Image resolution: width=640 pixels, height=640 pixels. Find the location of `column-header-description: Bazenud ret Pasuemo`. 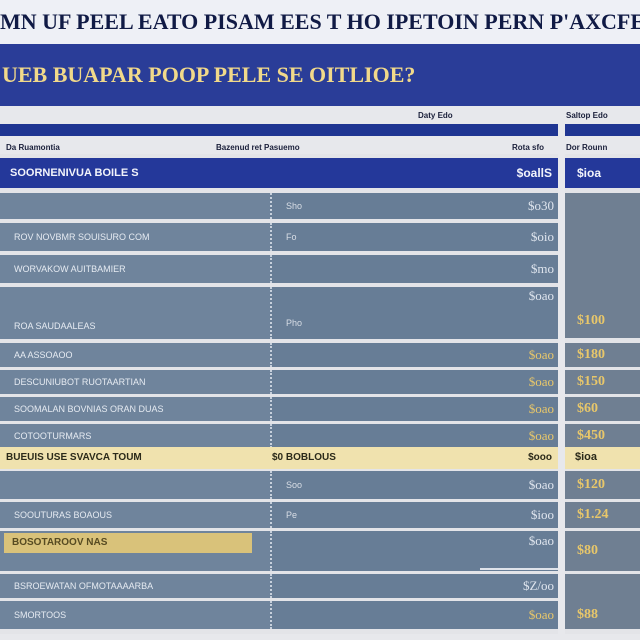

column-header-description: Bazenud ret Pasuemo is located at coordinates (258, 147).